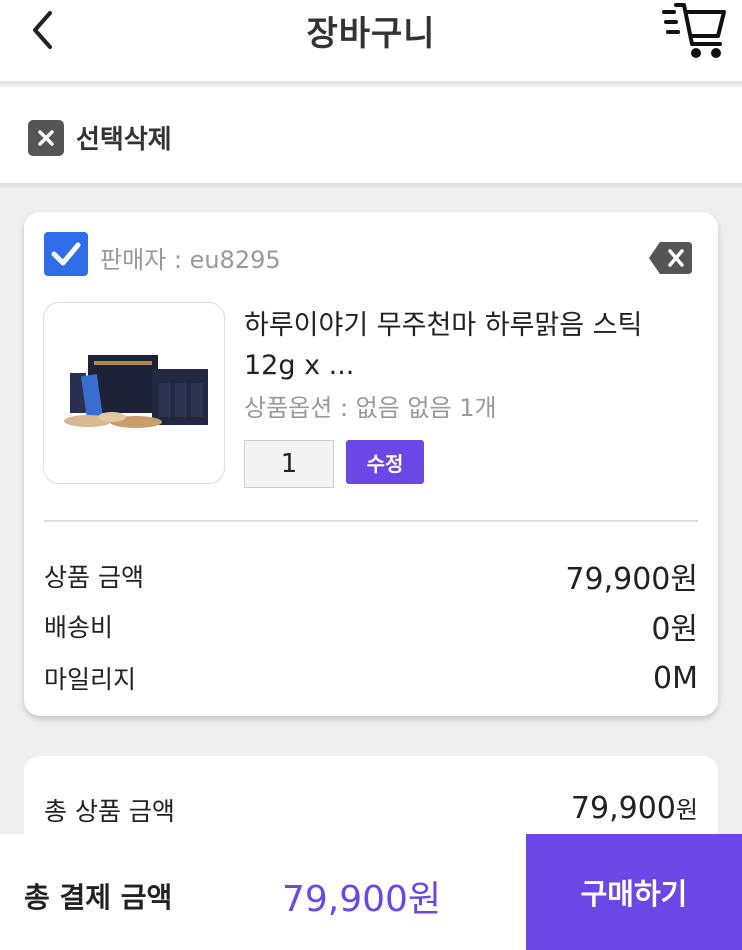 This screenshot has width=742, height=950. I want to click on price-row: 상품 금액 79,900원, so click(371, 576).